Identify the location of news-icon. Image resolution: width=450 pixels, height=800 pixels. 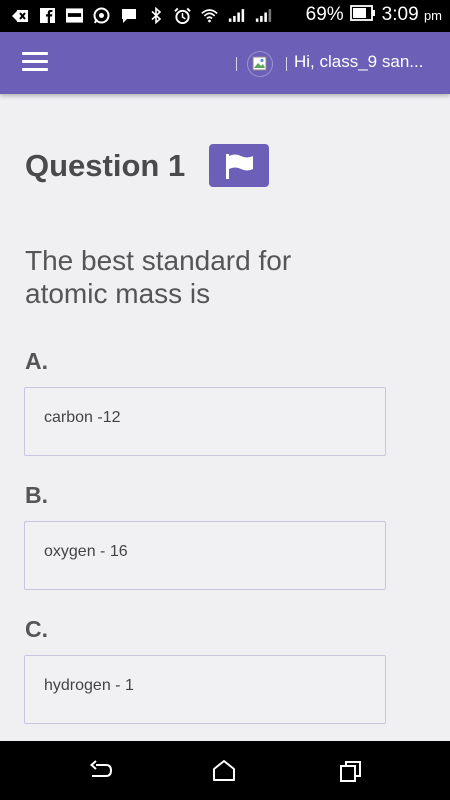
(74, 15).